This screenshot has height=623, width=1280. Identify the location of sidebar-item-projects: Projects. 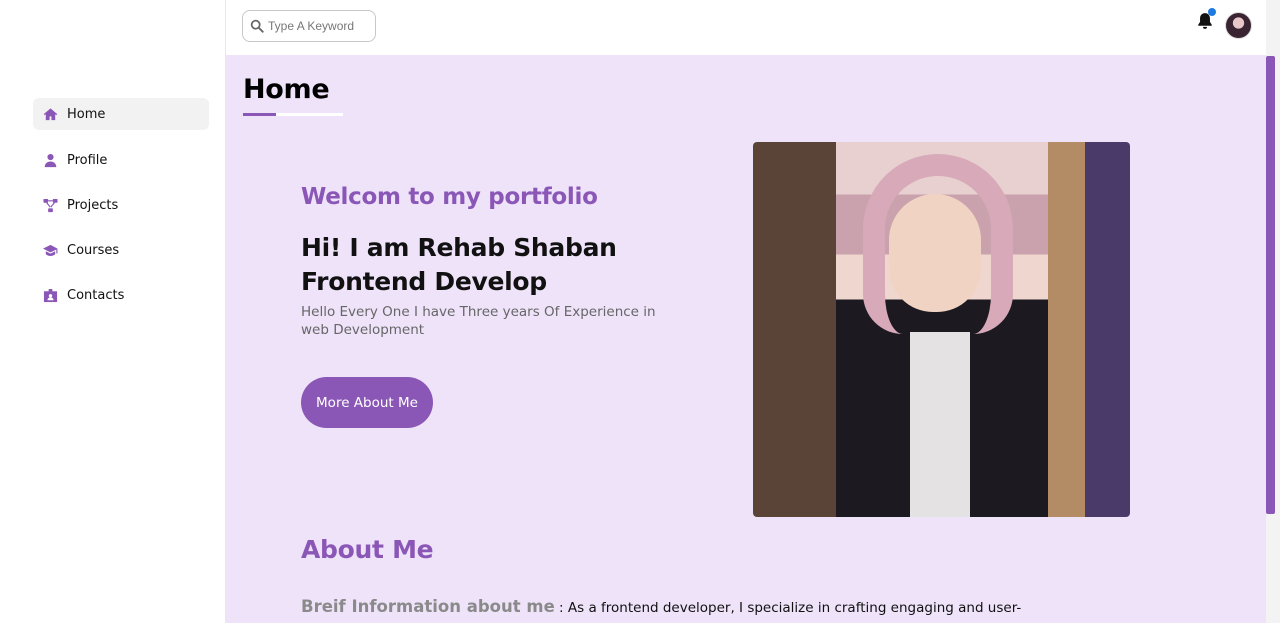
(121, 205).